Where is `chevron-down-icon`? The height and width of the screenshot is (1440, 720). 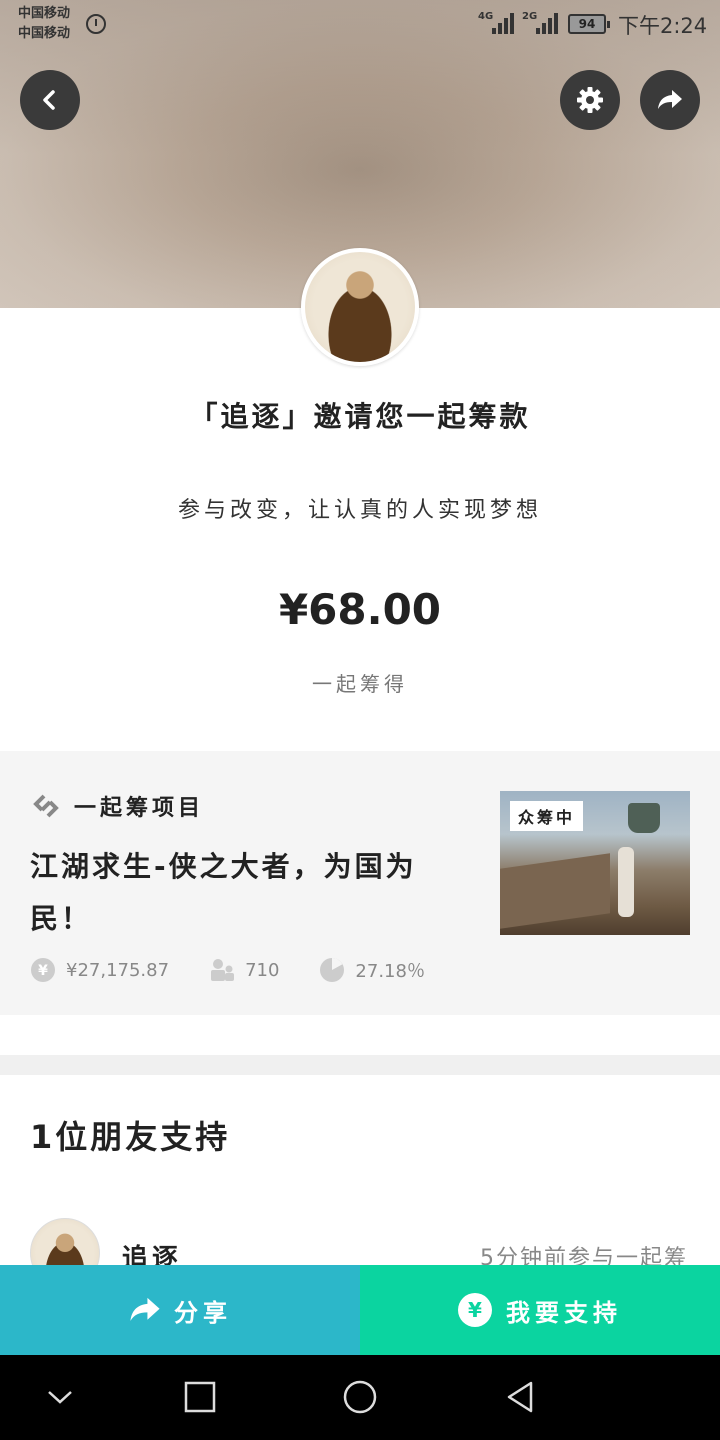 chevron-down-icon is located at coordinates (60, 1397).